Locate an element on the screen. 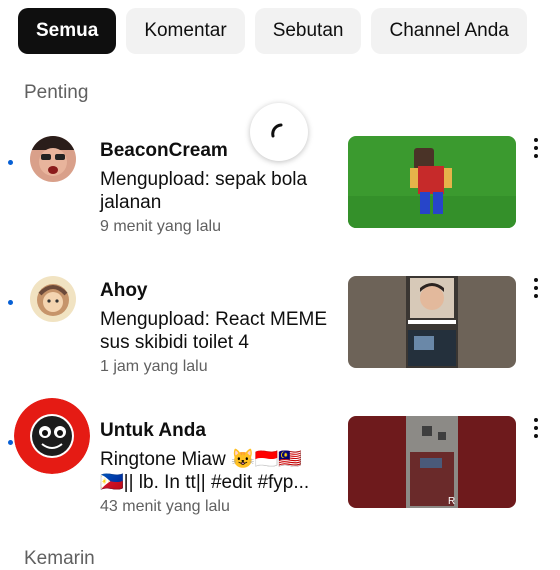 Image resolution: width=560 pixels, height=570 pixels. next-section-title: Kemarin is located at coordinates (59, 558).